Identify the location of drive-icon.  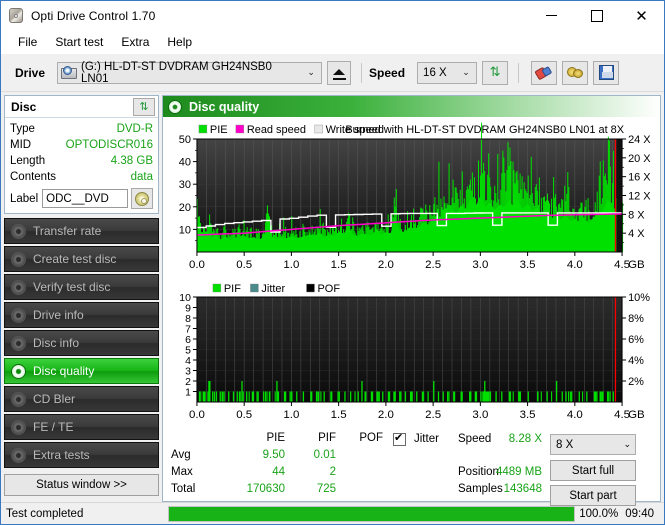
(69, 72).